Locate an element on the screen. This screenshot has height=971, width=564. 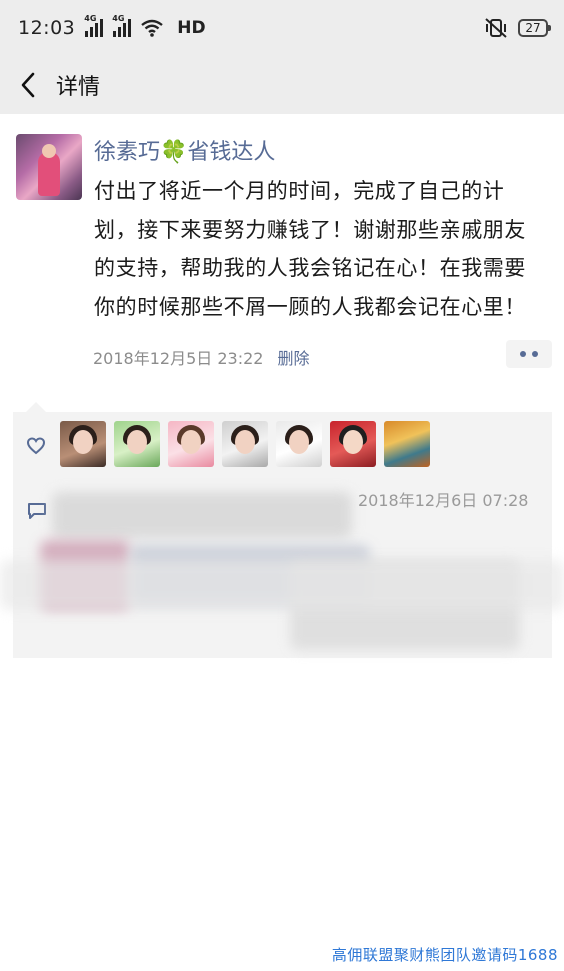
status-bar: 12:03 4G 4G HD 27 is located at coordinates (282, 28).